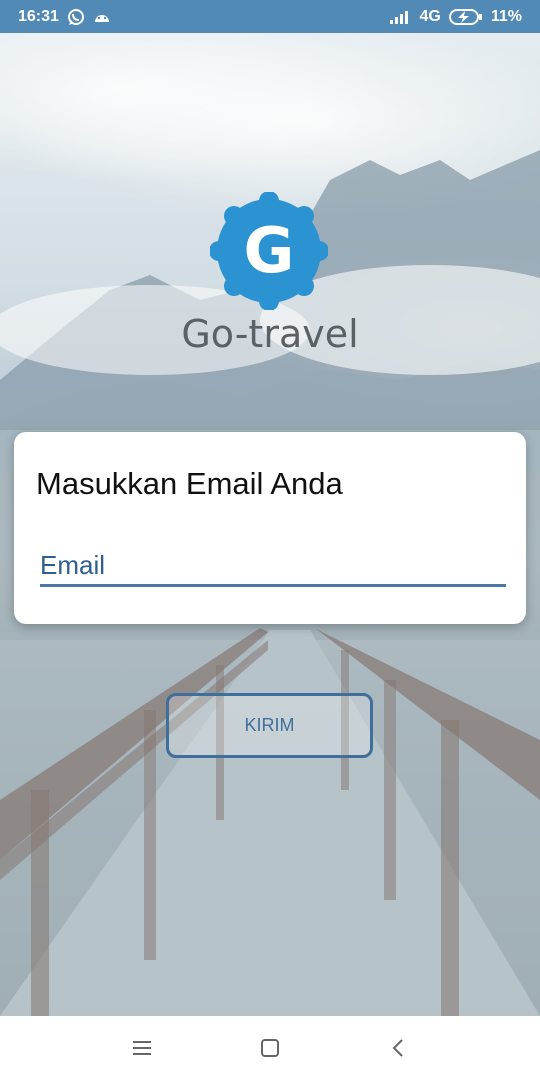  I want to click on navigation-bar, so click(270, 1048).